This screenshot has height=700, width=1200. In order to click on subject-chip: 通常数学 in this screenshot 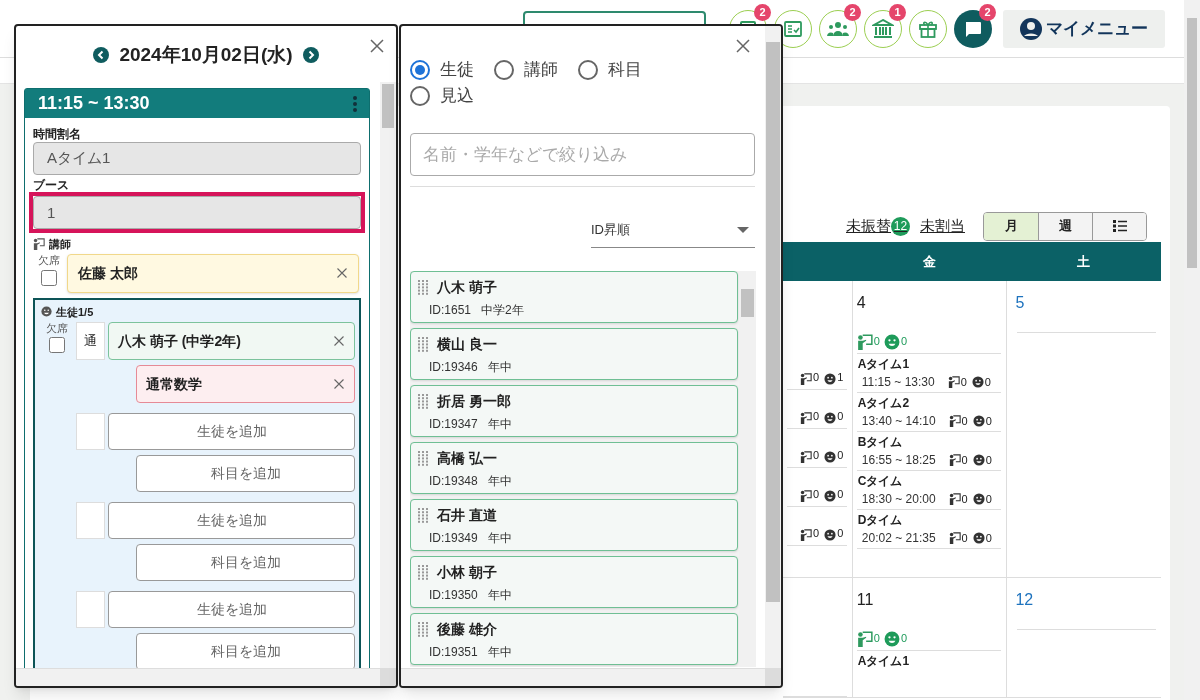, I will do `click(245, 384)`.